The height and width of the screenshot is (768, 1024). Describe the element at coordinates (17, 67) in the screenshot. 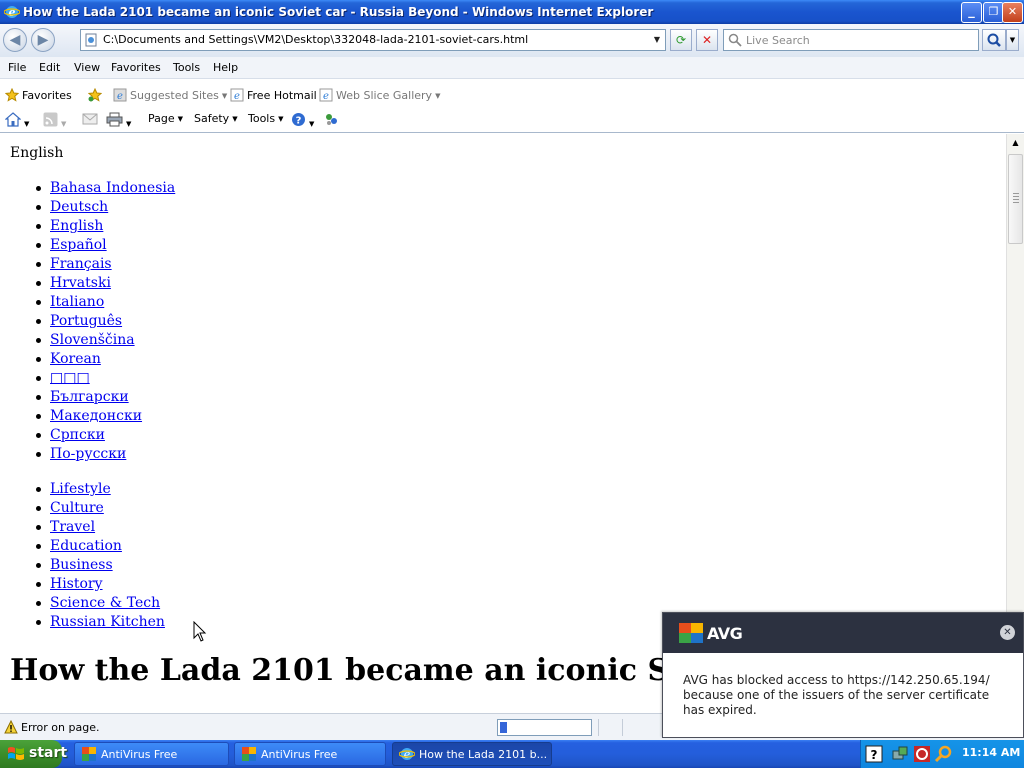

I see `menu-file: File` at that location.